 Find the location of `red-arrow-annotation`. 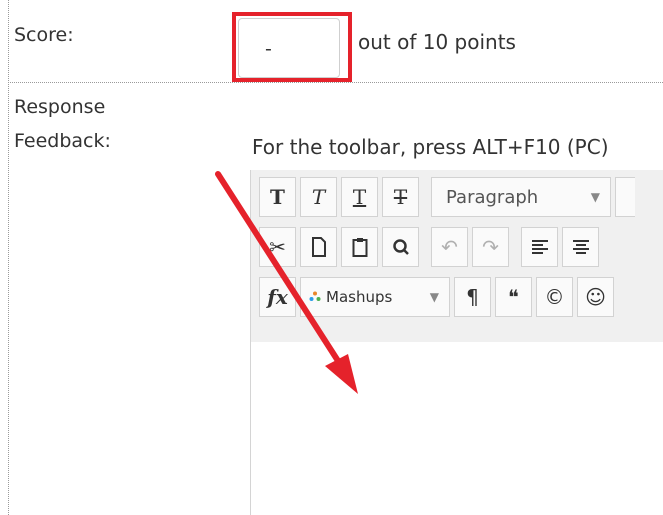

red-arrow-annotation is located at coordinates (286, 282).